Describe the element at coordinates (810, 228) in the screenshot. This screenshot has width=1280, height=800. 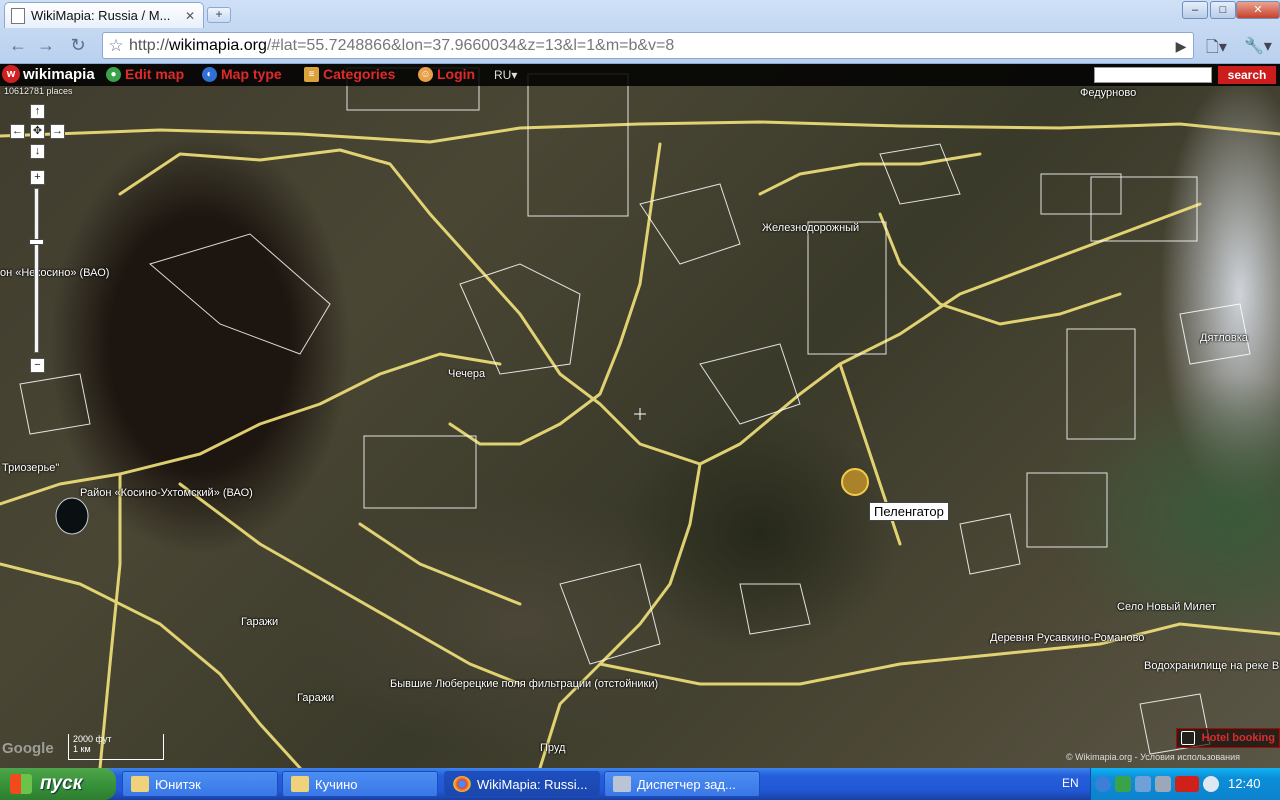
I see `place-label: Железнодорожный` at that location.